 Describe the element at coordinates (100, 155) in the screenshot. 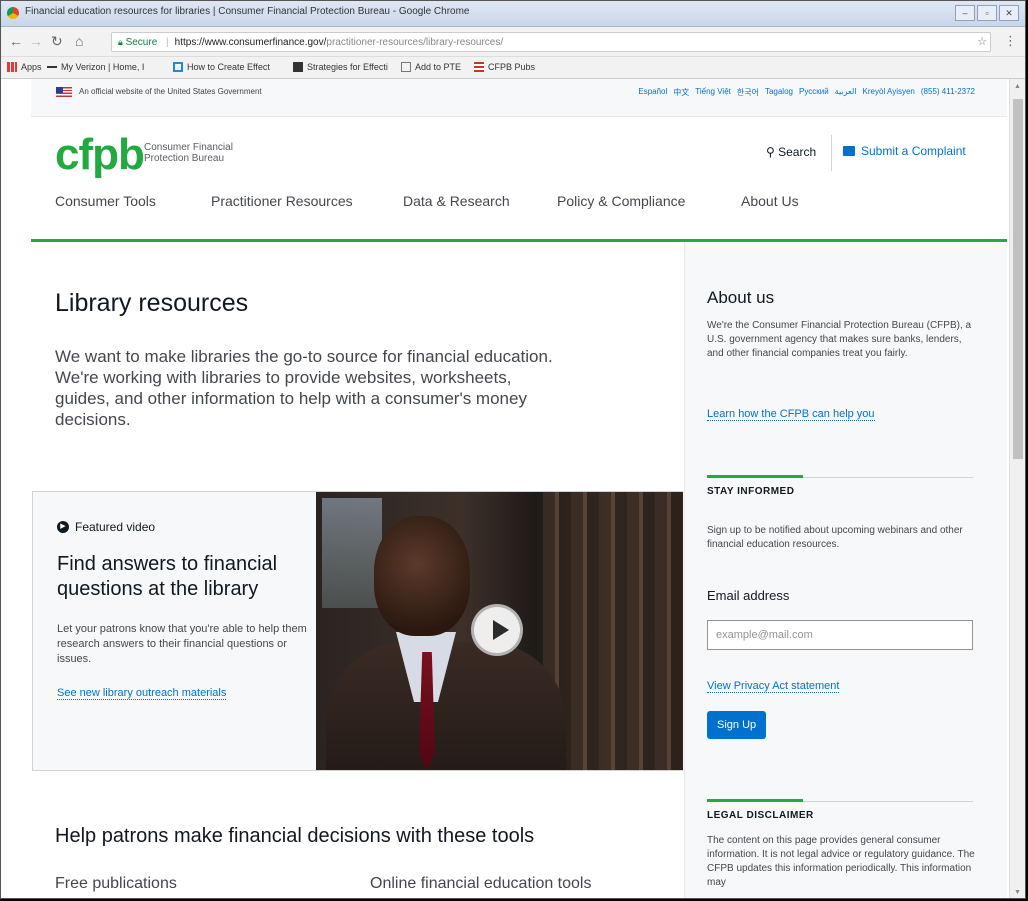

I see `cfpb-logo: cfpb` at that location.